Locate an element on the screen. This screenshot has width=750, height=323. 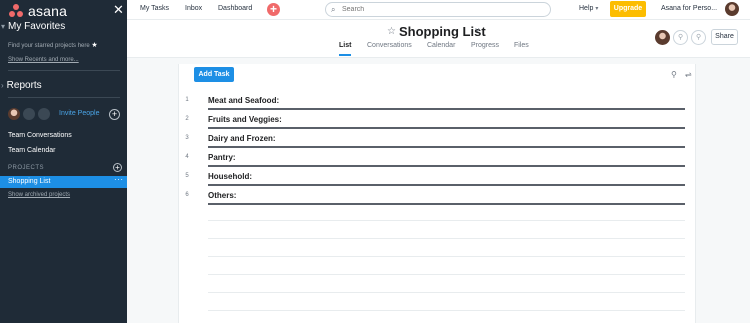
add-project-icon: + is located at coordinates (117, 167).